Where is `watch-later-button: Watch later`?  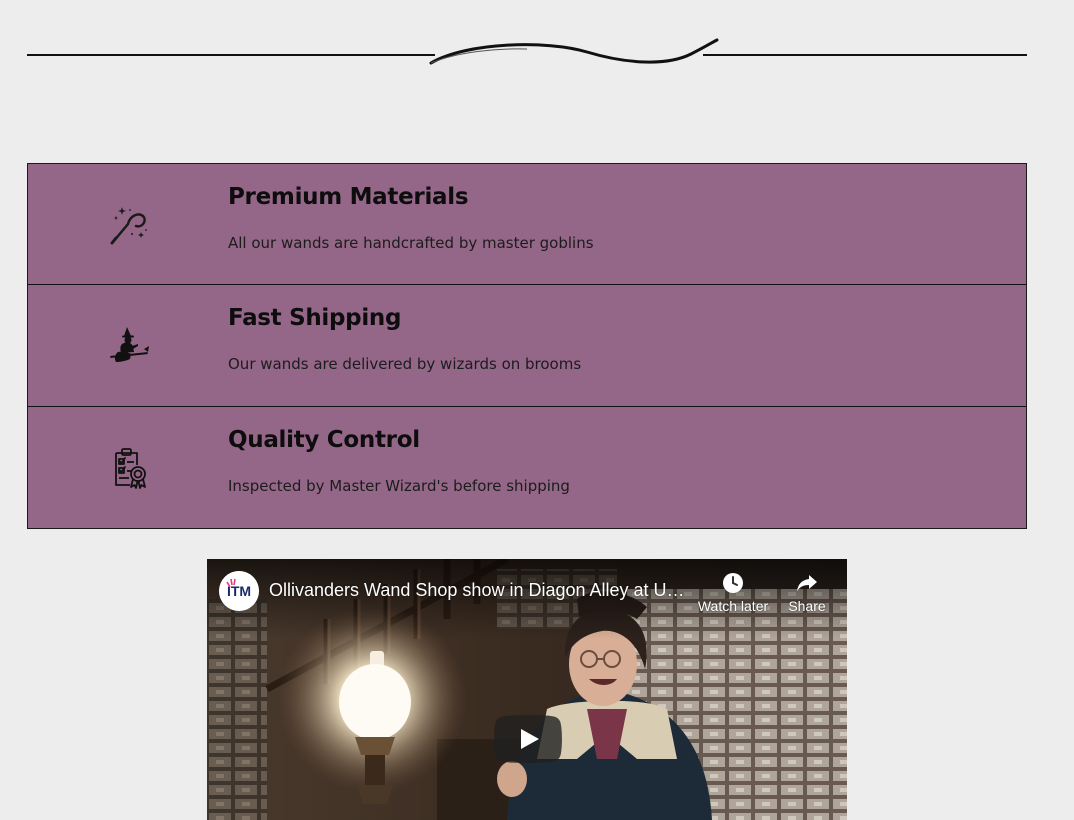 watch-later-button: Watch later is located at coordinates (733, 592).